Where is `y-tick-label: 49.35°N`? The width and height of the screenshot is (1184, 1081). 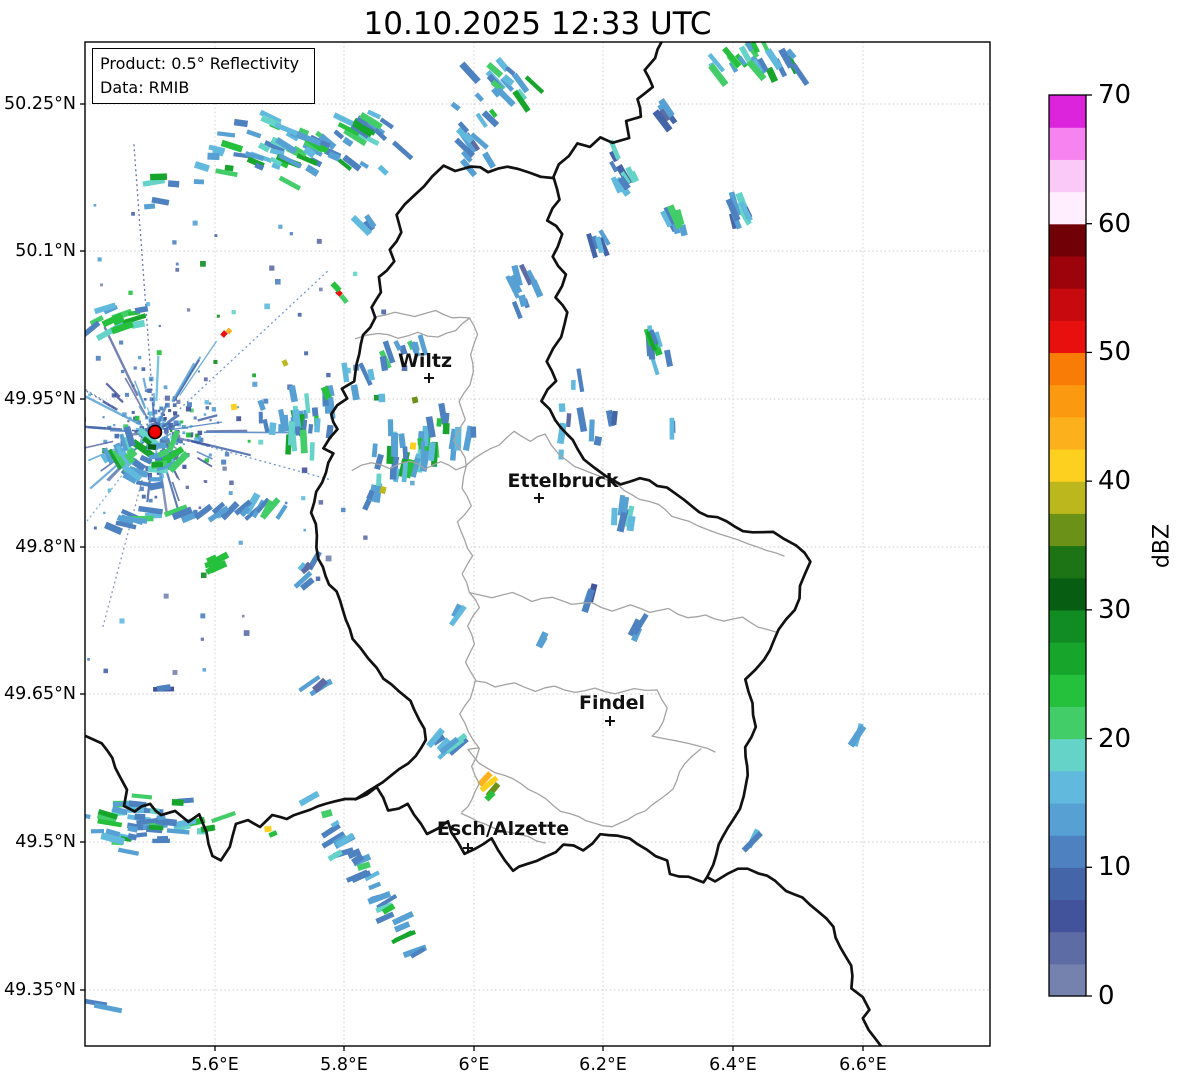 y-tick-label: 49.35°N is located at coordinates (40, 990).